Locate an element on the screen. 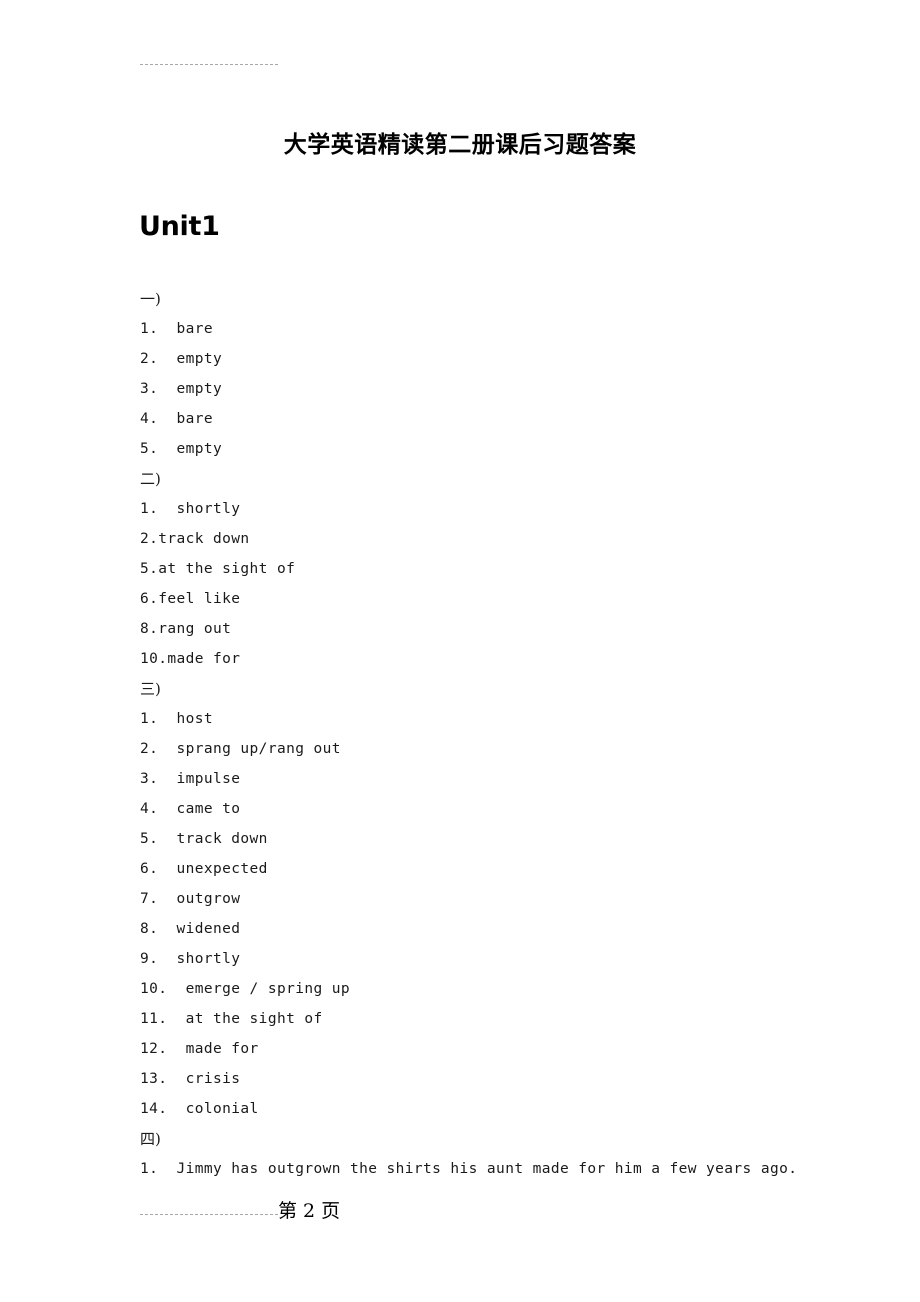 This screenshot has width=920, height=1302. answer-item: 14. colonial is located at coordinates (199, 1109).